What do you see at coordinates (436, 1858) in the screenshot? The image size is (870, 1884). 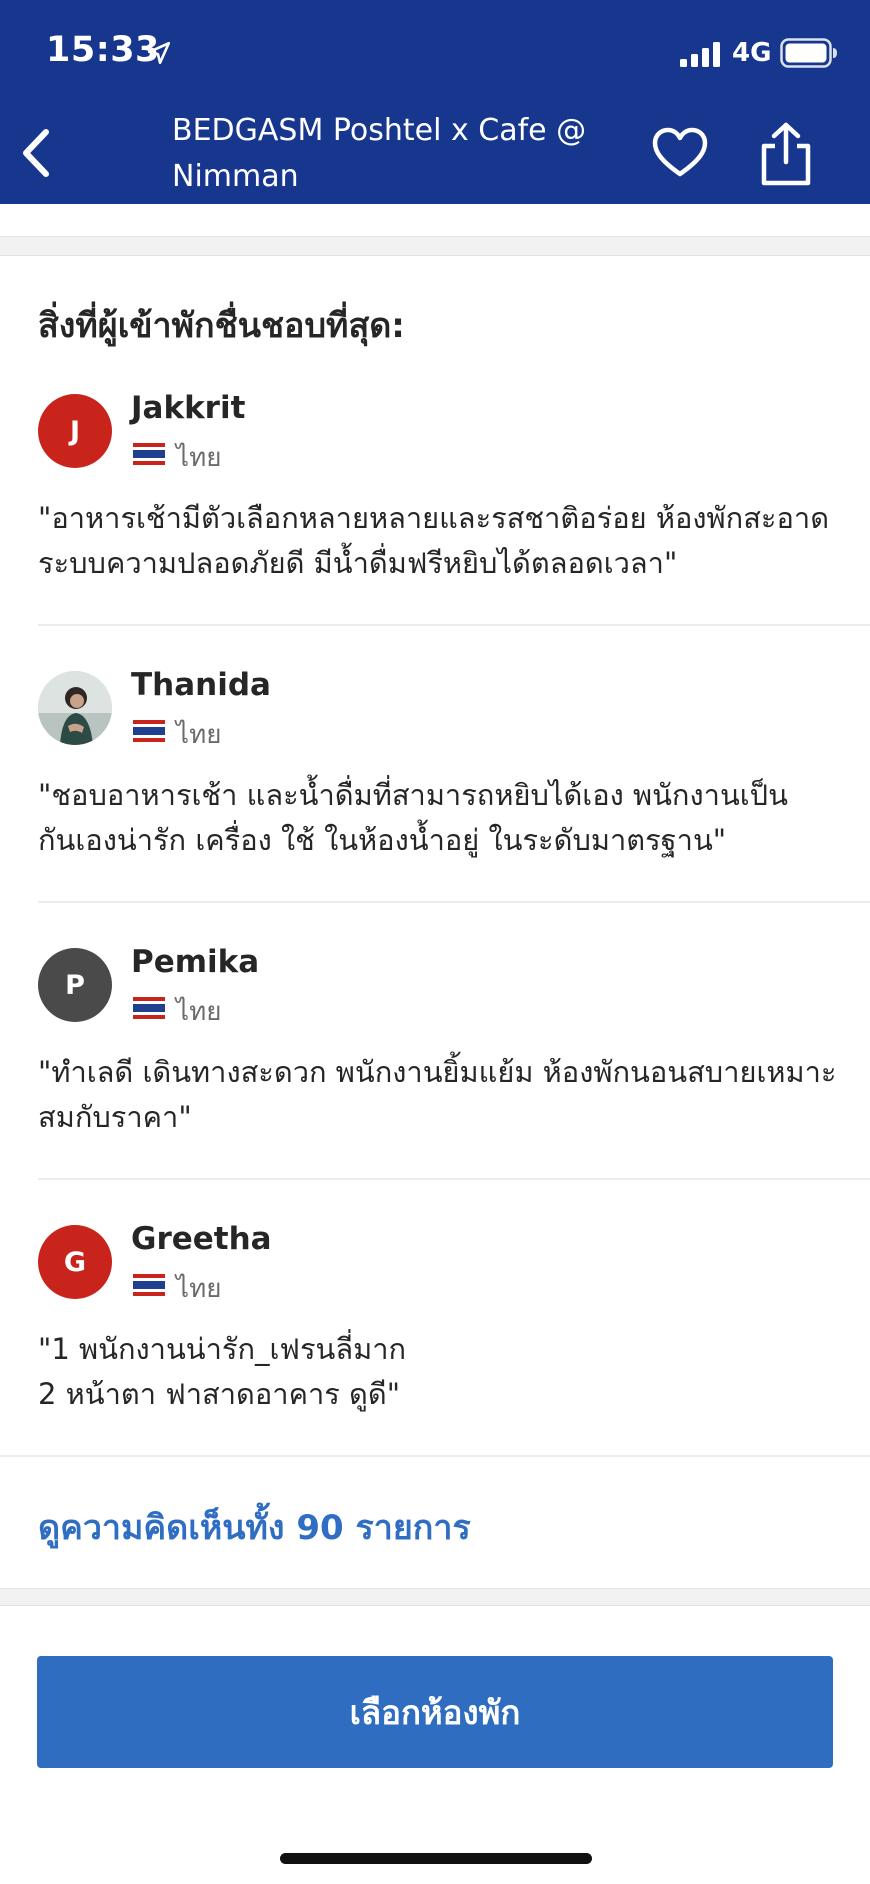 I see `home-indicator` at bounding box center [436, 1858].